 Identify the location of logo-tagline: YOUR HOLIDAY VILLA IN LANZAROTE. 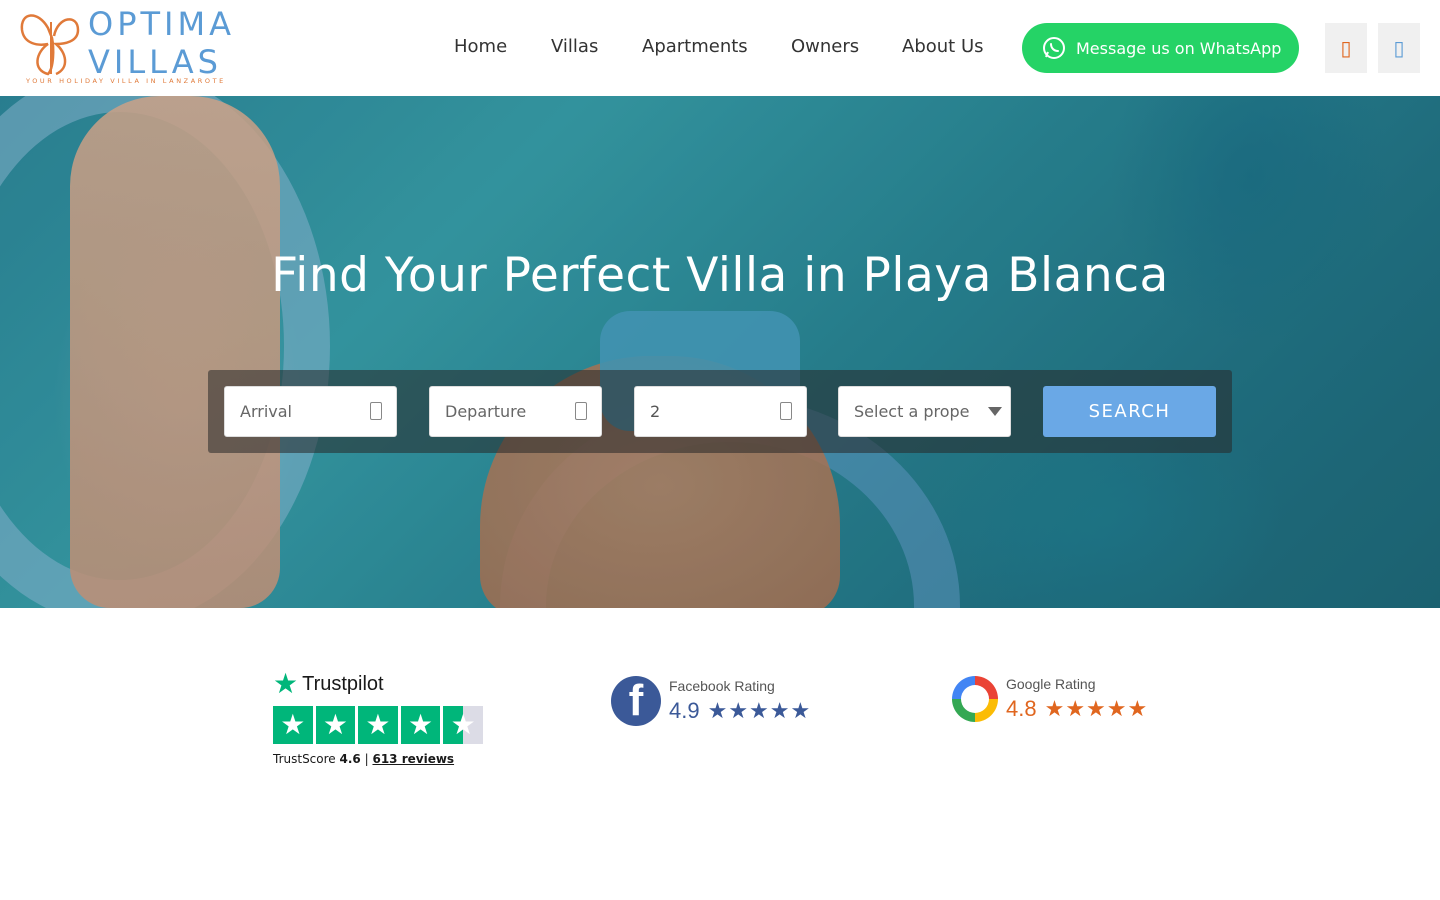
(126, 81).